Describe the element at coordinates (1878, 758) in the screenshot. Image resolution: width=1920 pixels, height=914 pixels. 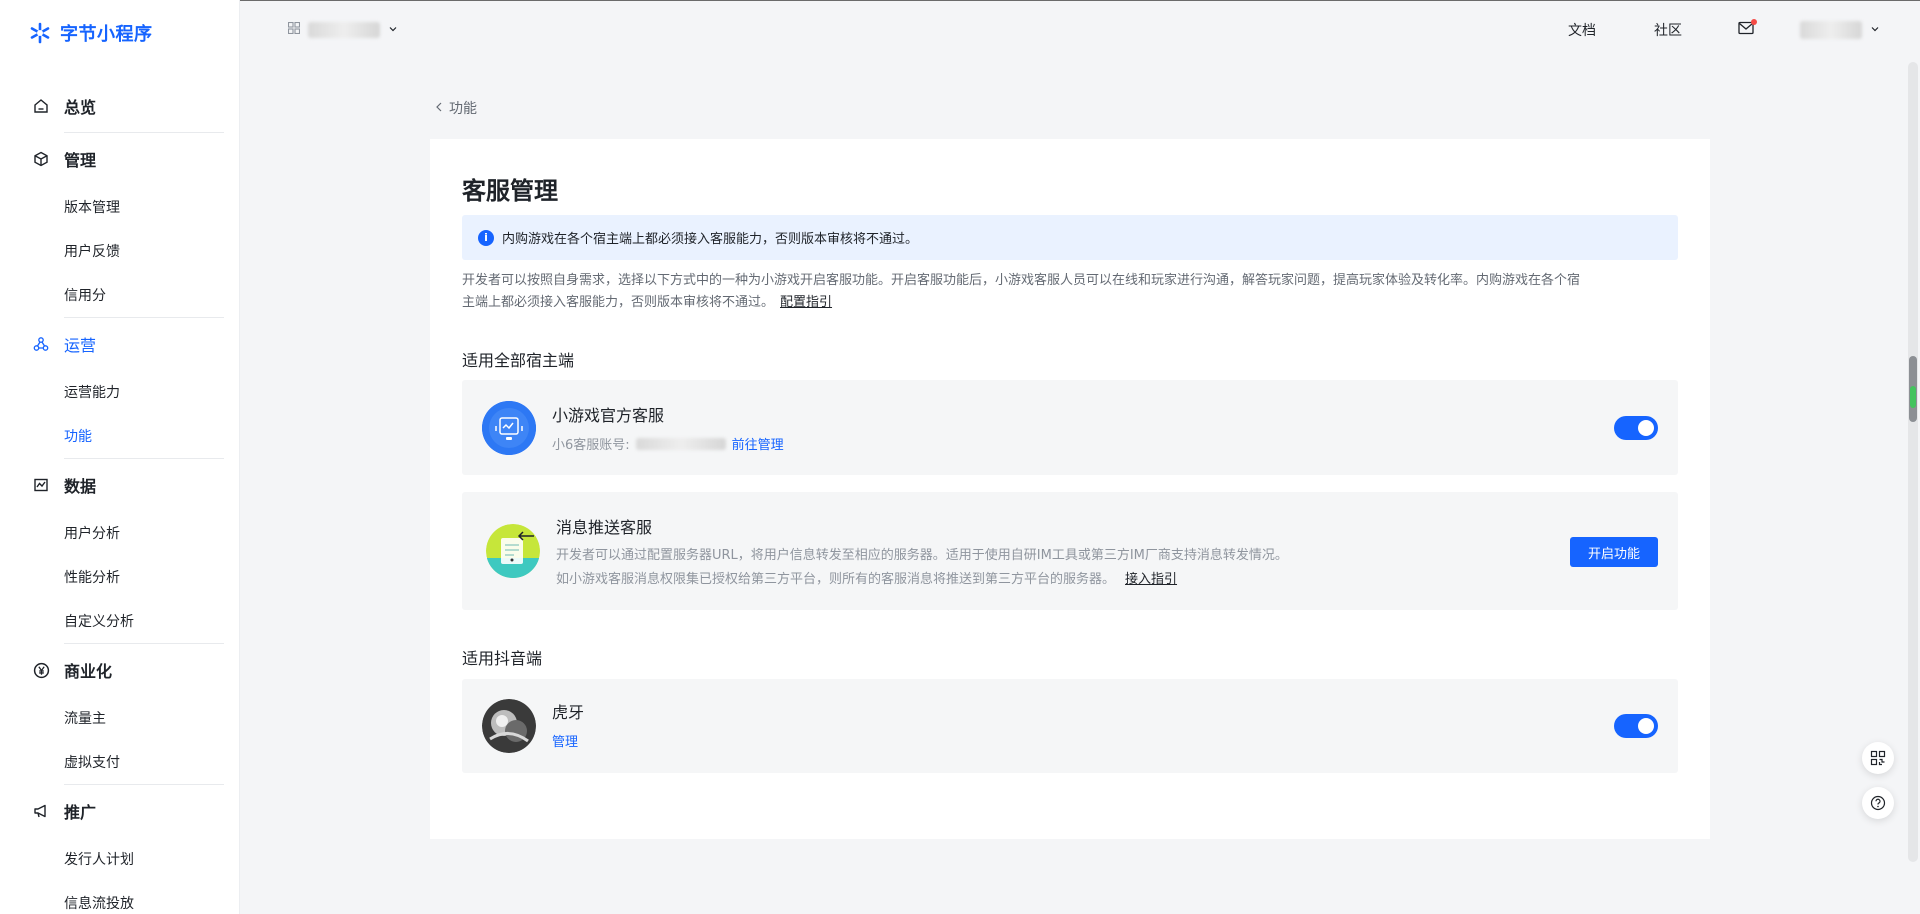
I see `qrcode-icon` at that location.